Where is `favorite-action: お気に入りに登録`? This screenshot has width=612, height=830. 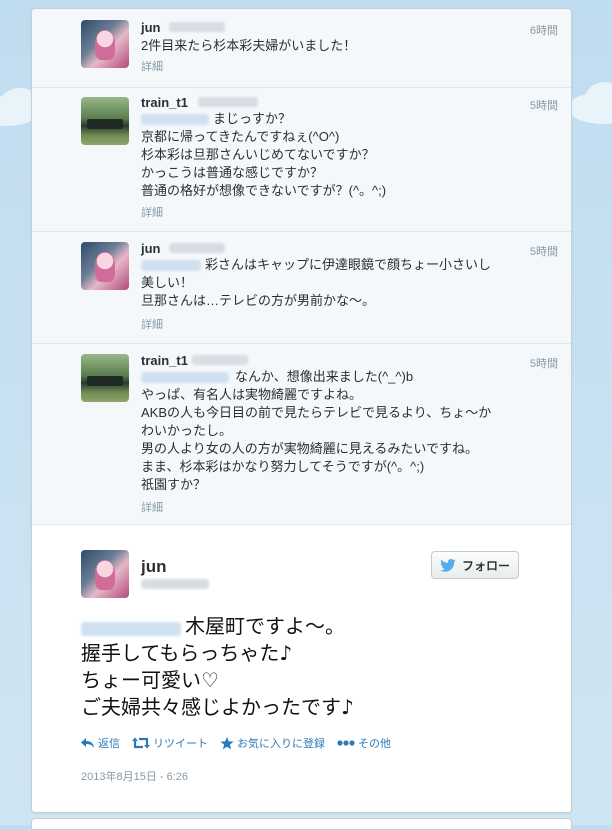
favorite-action: お気に入りに登録 is located at coordinates (272, 743).